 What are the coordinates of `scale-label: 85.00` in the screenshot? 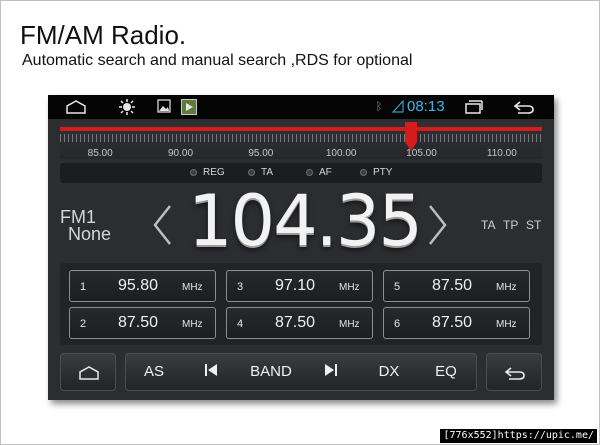 It's located at (100, 153).